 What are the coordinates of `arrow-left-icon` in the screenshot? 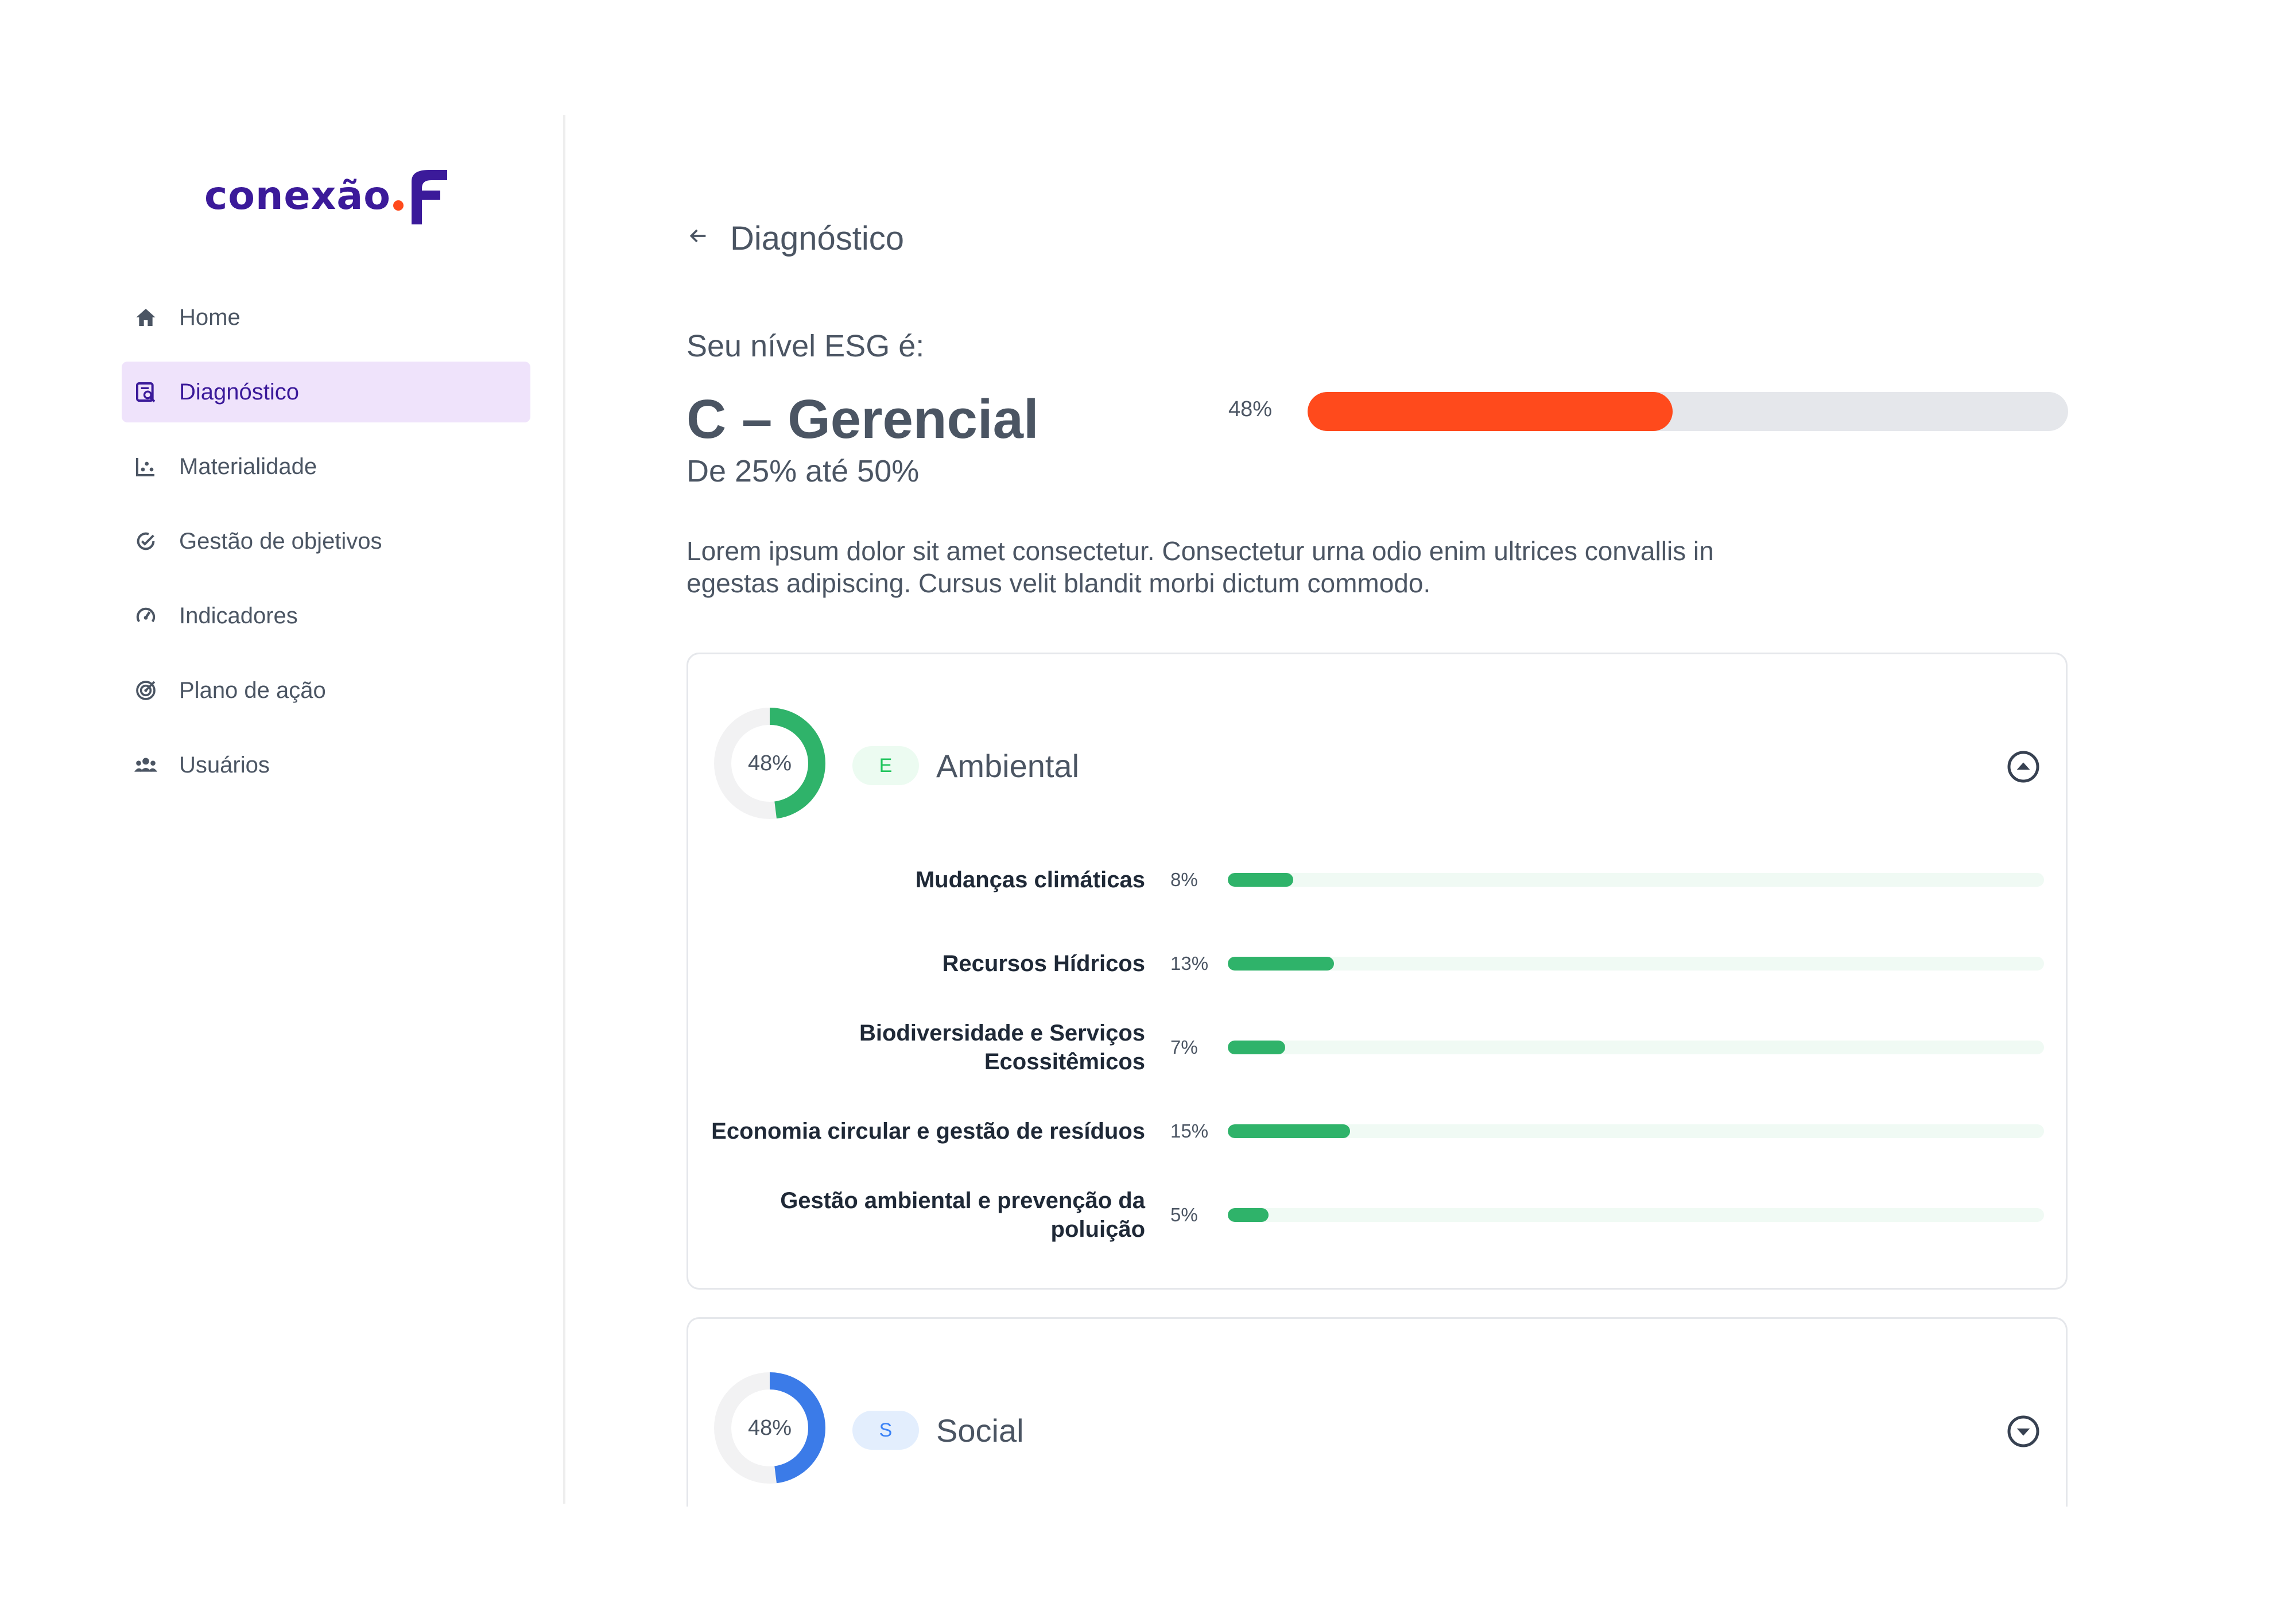 It's located at (698, 239).